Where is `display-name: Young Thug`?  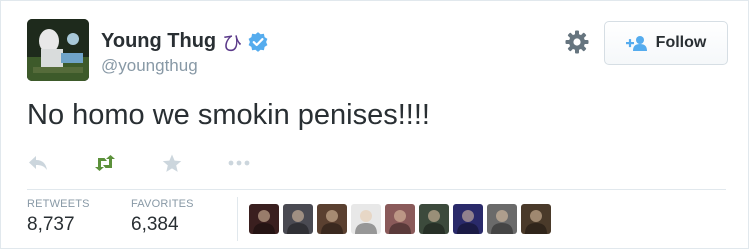
display-name: Young Thug is located at coordinates (158, 41).